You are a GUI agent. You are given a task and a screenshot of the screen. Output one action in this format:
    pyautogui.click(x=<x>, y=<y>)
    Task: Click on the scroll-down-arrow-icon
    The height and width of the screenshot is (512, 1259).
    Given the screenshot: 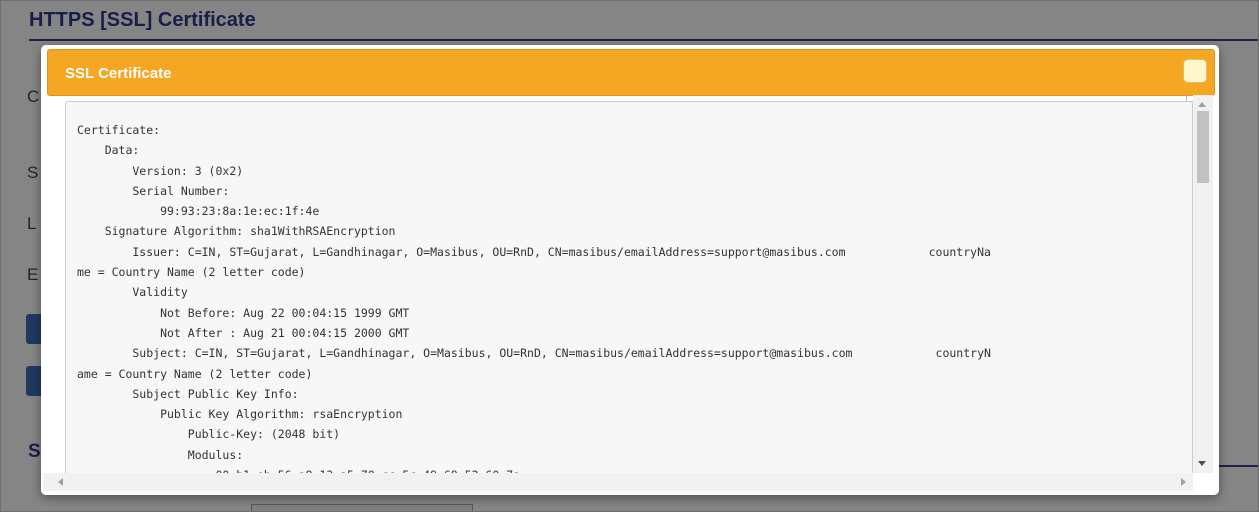 What is the action you would take?
    pyautogui.click(x=1202, y=463)
    